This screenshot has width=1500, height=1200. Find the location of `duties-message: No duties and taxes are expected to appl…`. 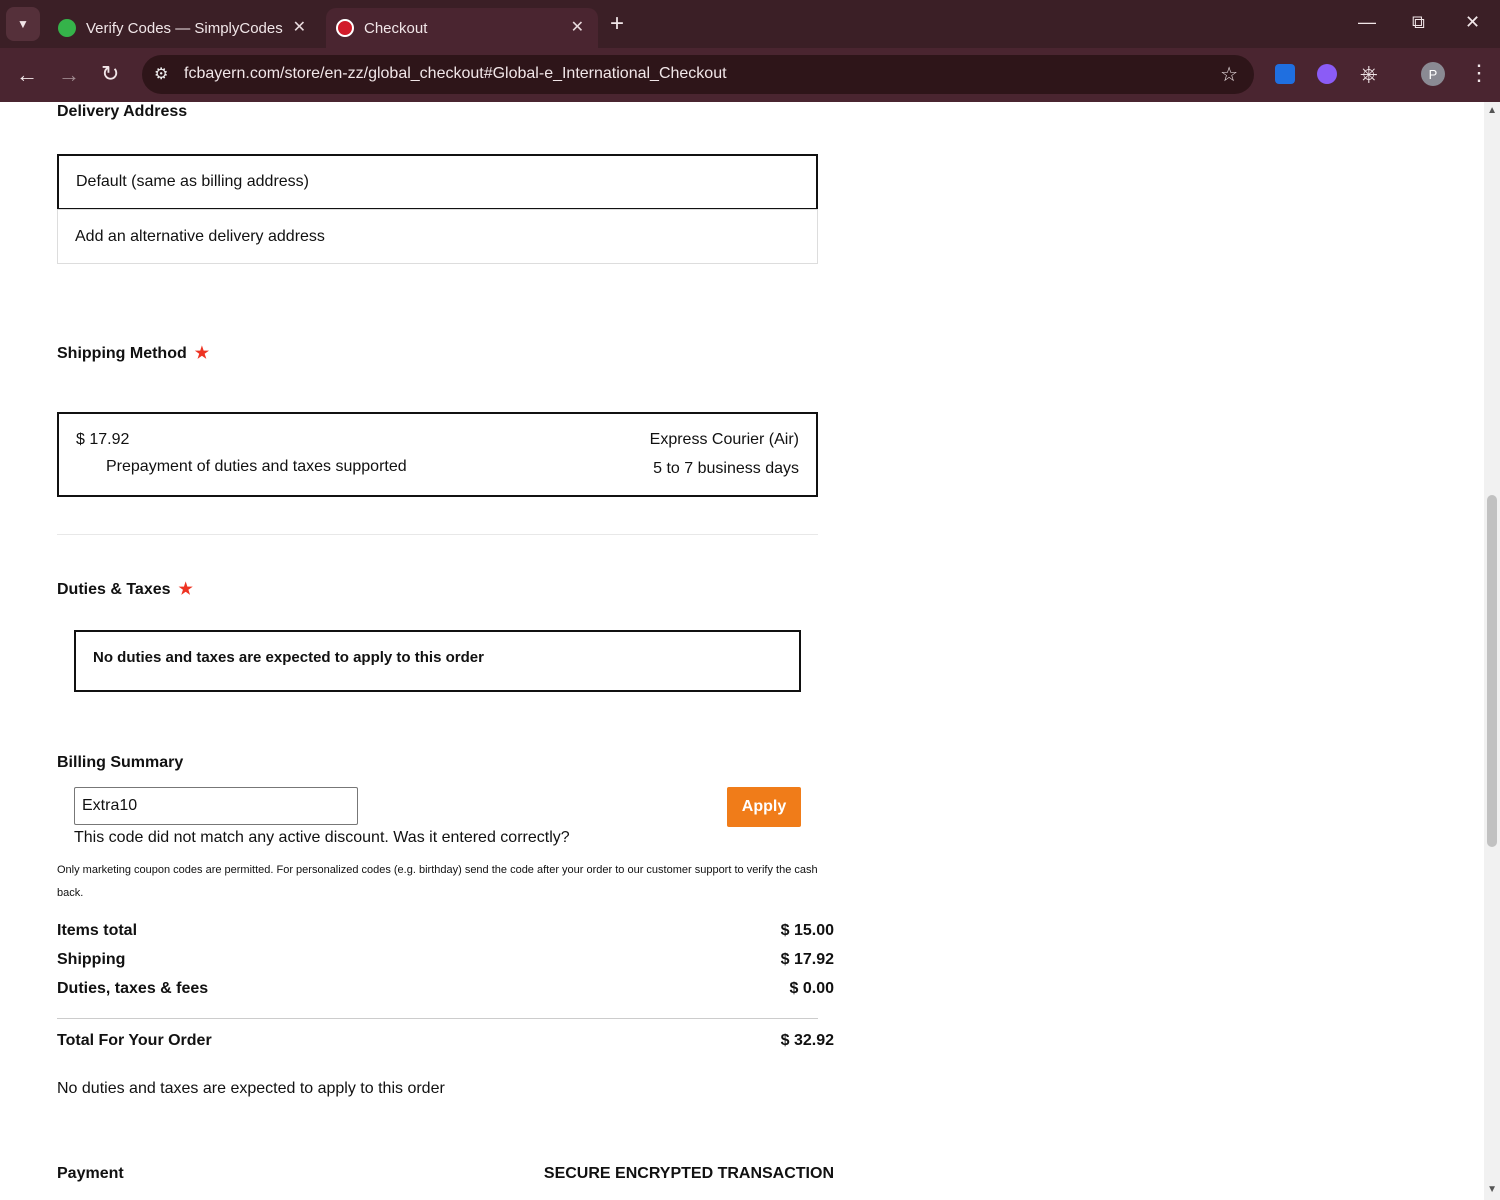

duties-message: No duties and taxes are expected to appl… is located at coordinates (288, 657).